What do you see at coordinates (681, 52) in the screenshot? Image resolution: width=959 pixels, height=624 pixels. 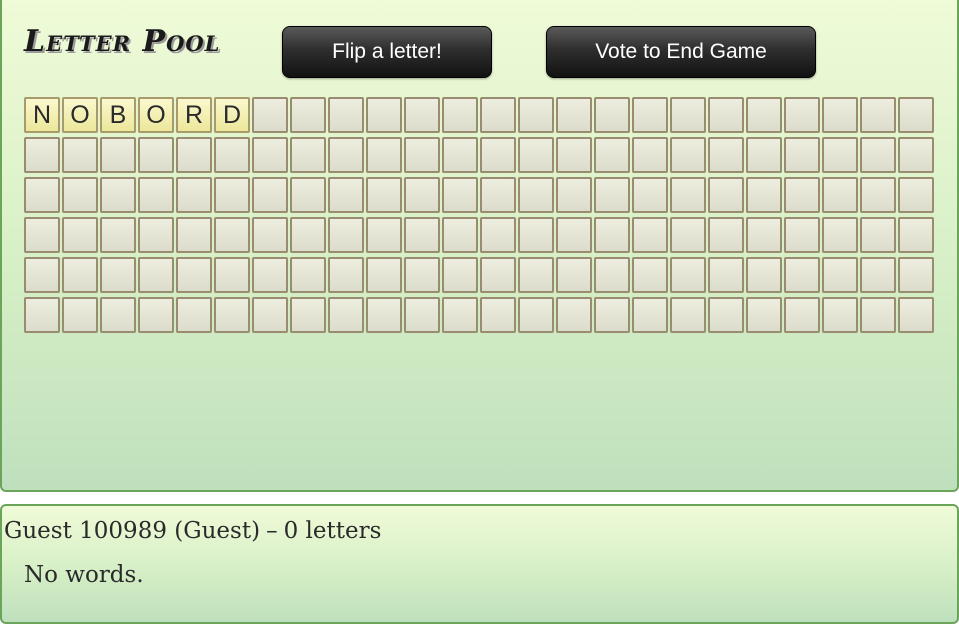 I see `vote-end-game-button: Vote to End Game` at bounding box center [681, 52].